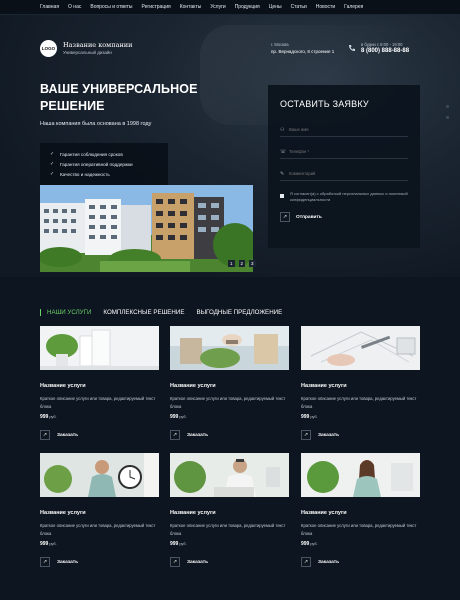  I want to click on nav-item-faq: Вопросы и ответы, so click(111, 7).